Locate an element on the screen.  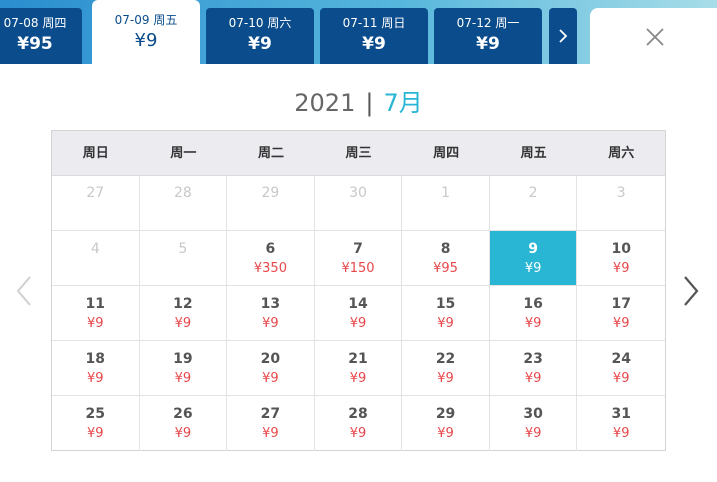
close-button is located at coordinates (655, 37).